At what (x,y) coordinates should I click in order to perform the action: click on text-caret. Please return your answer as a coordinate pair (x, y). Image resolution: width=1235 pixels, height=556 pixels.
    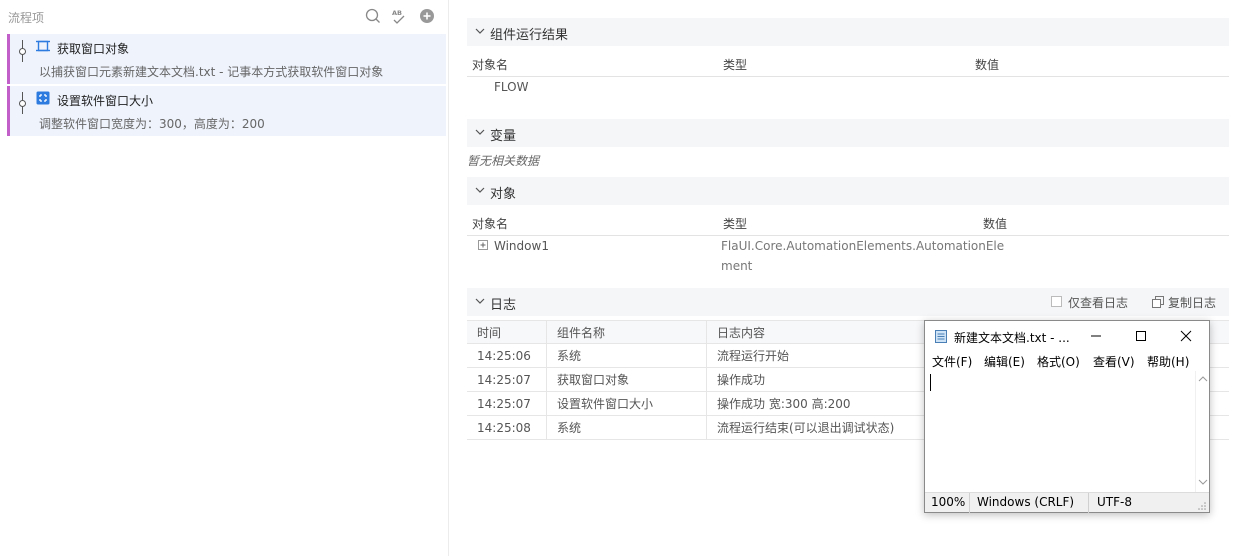
    Looking at the image, I should click on (930, 382).